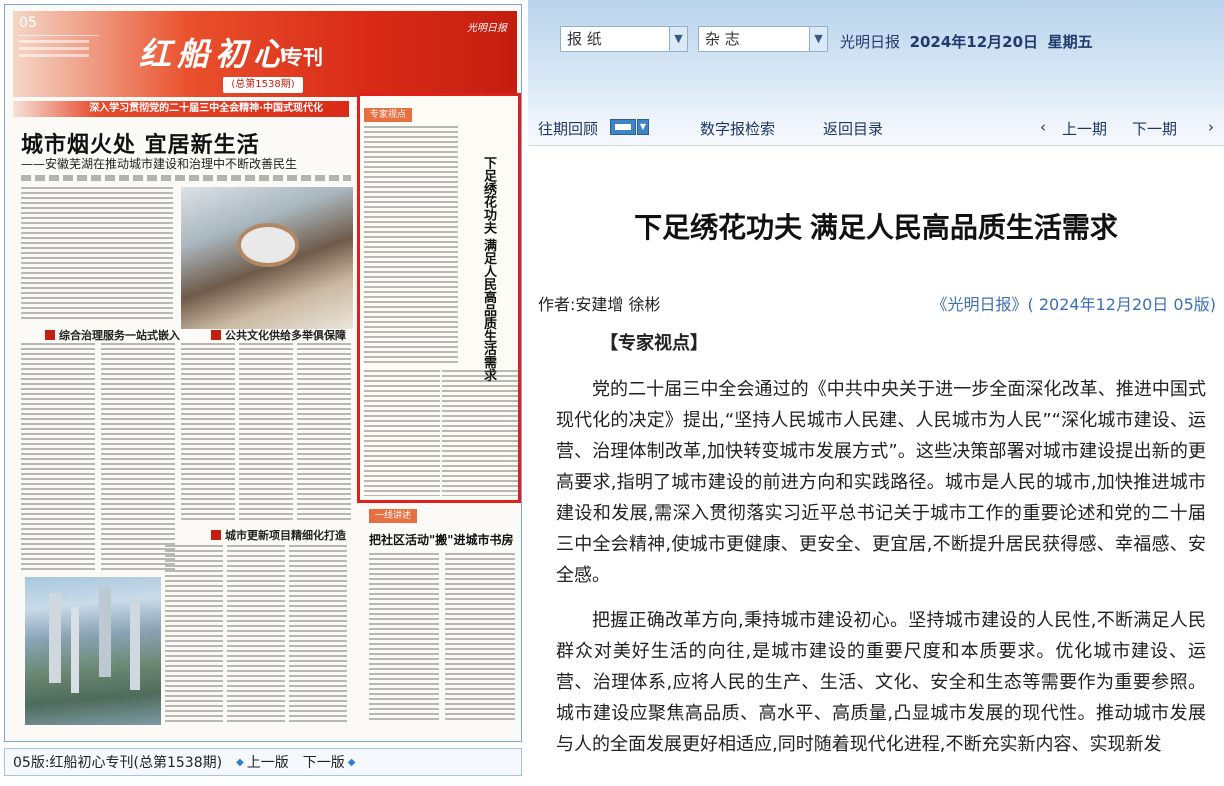 The width and height of the screenshot is (1224, 786). Describe the element at coordinates (623, 127) in the screenshot. I see `calendar-icon` at that location.